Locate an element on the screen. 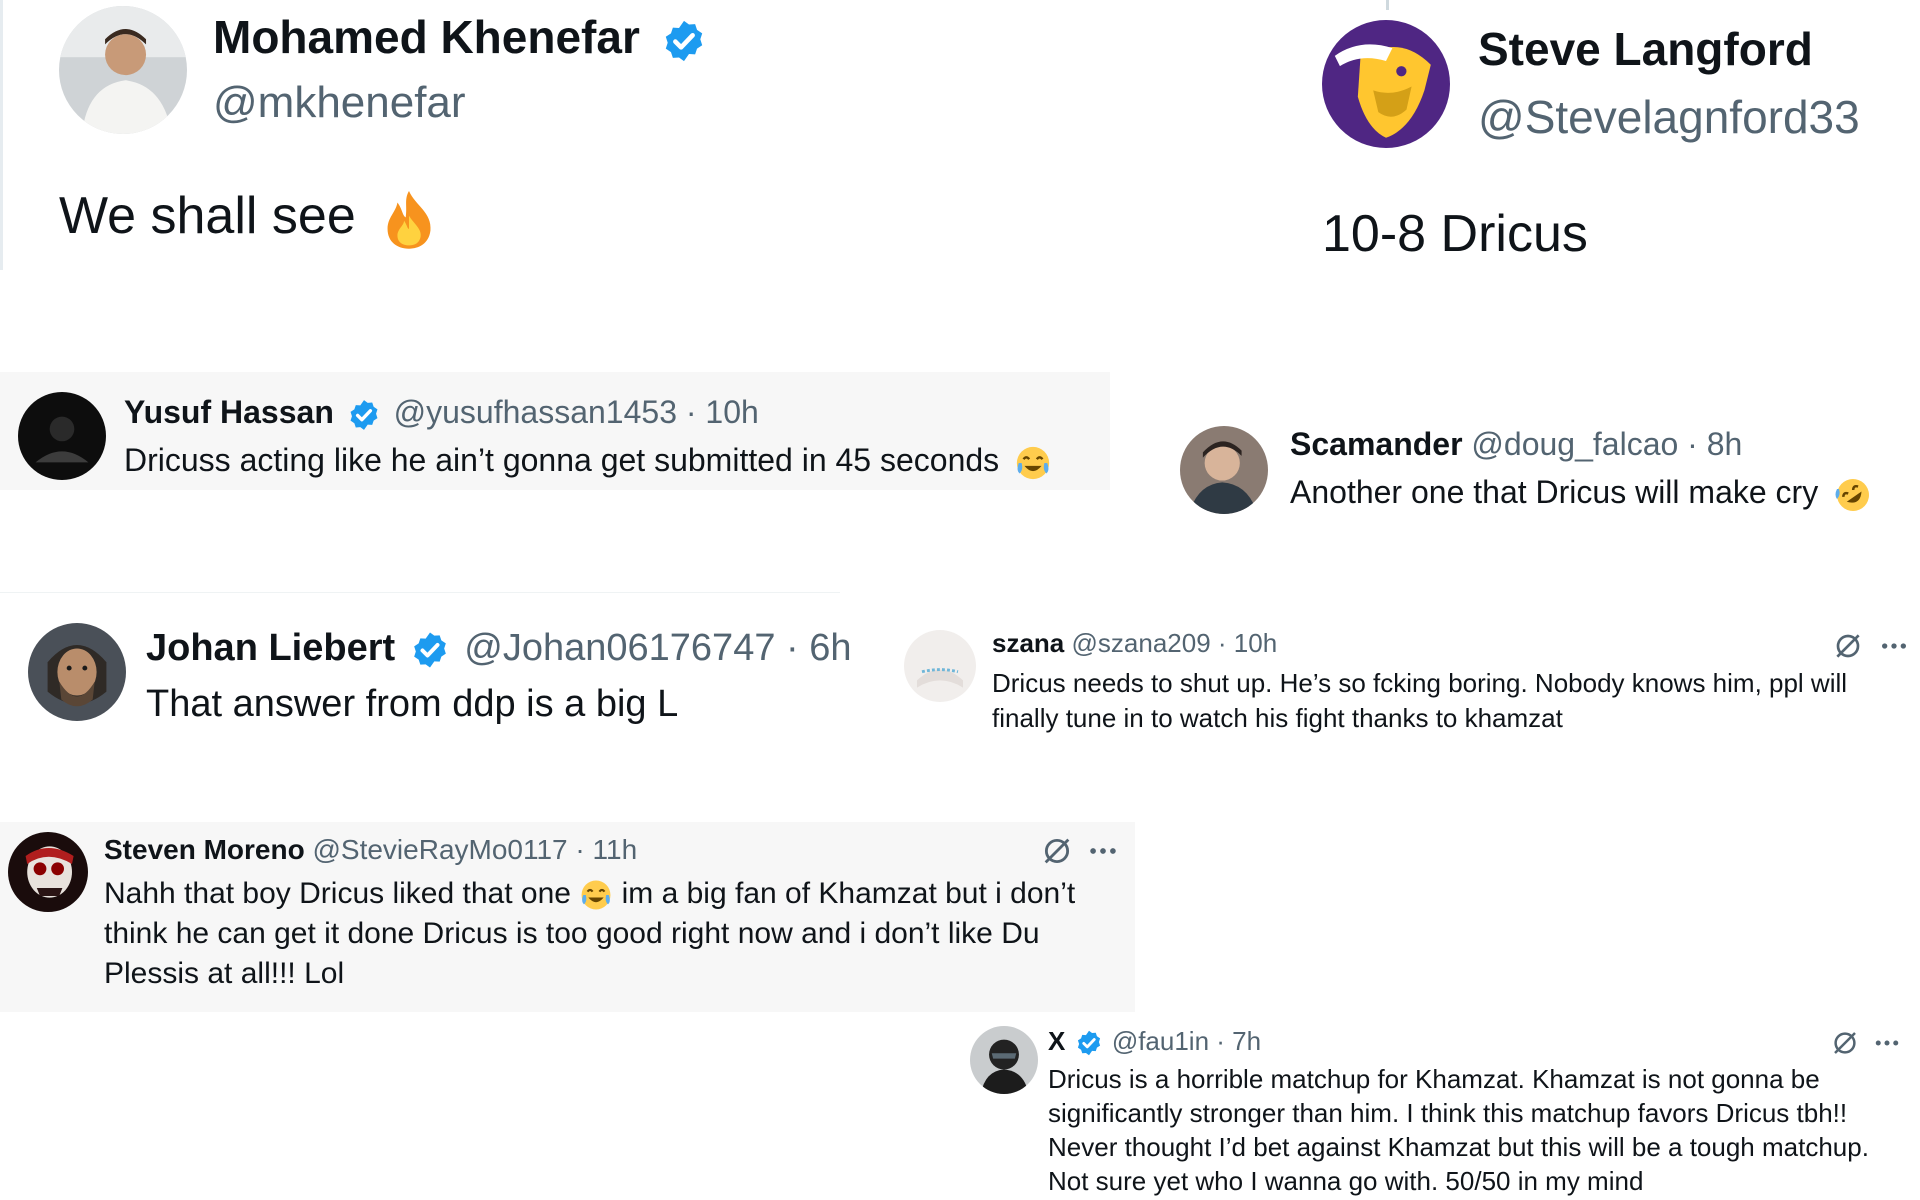  tweet-text: Another one that Dricus will make cry is located at coordinates (1554, 492).